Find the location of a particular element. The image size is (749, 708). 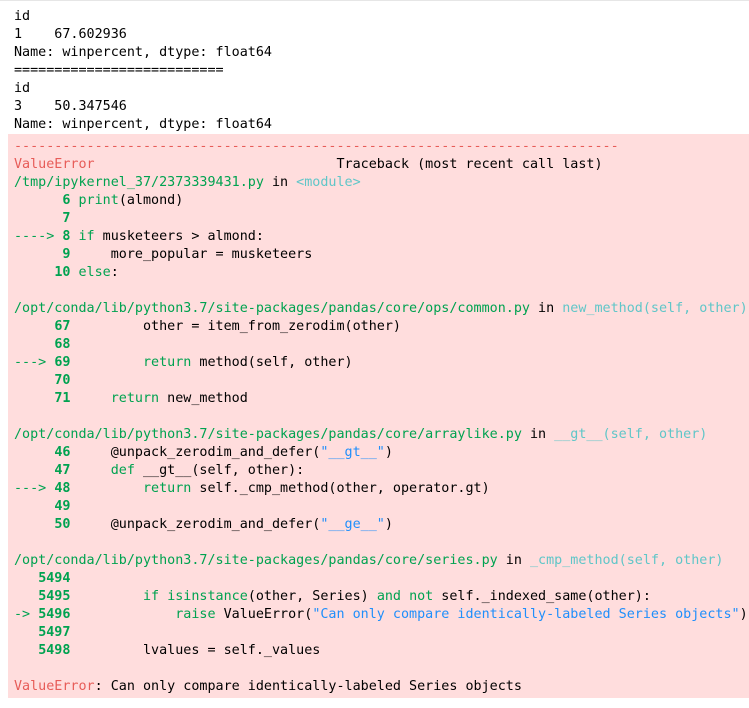

code-line: return method(self, other) is located at coordinates (248, 362).